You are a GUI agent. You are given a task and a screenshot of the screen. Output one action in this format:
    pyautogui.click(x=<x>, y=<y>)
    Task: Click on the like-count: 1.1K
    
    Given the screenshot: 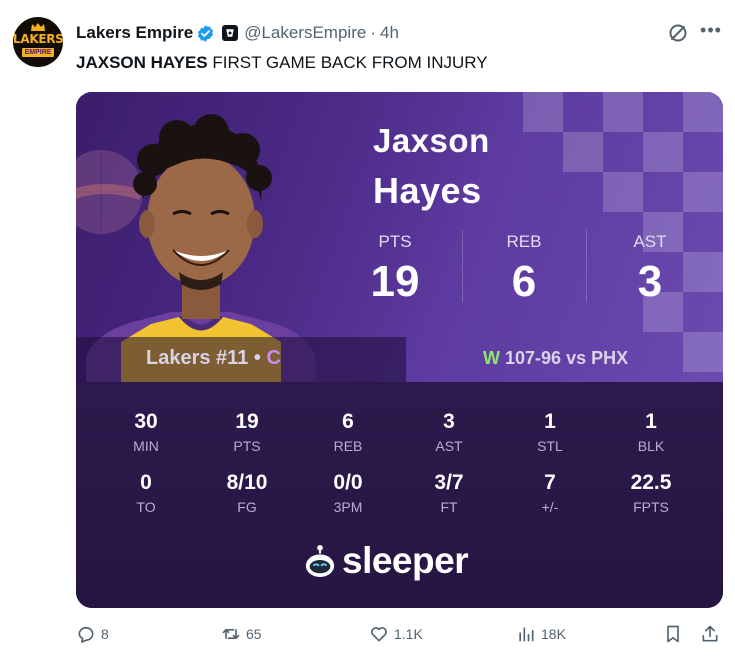 What is the action you would take?
    pyautogui.click(x=408, y=634)
    